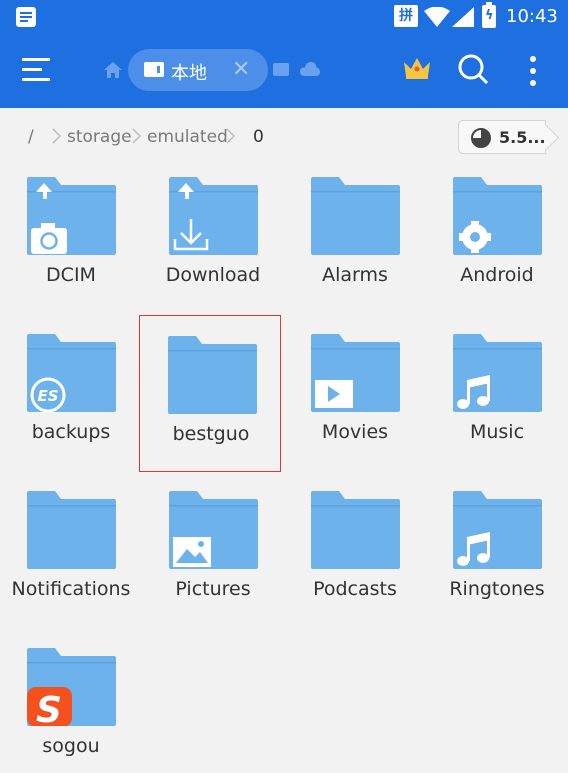 The height and width of the screenshot is (773, 568). Describe the element at coordinates (71, 275) in the screenshot. I see `folder-name: DCIM` at that location.